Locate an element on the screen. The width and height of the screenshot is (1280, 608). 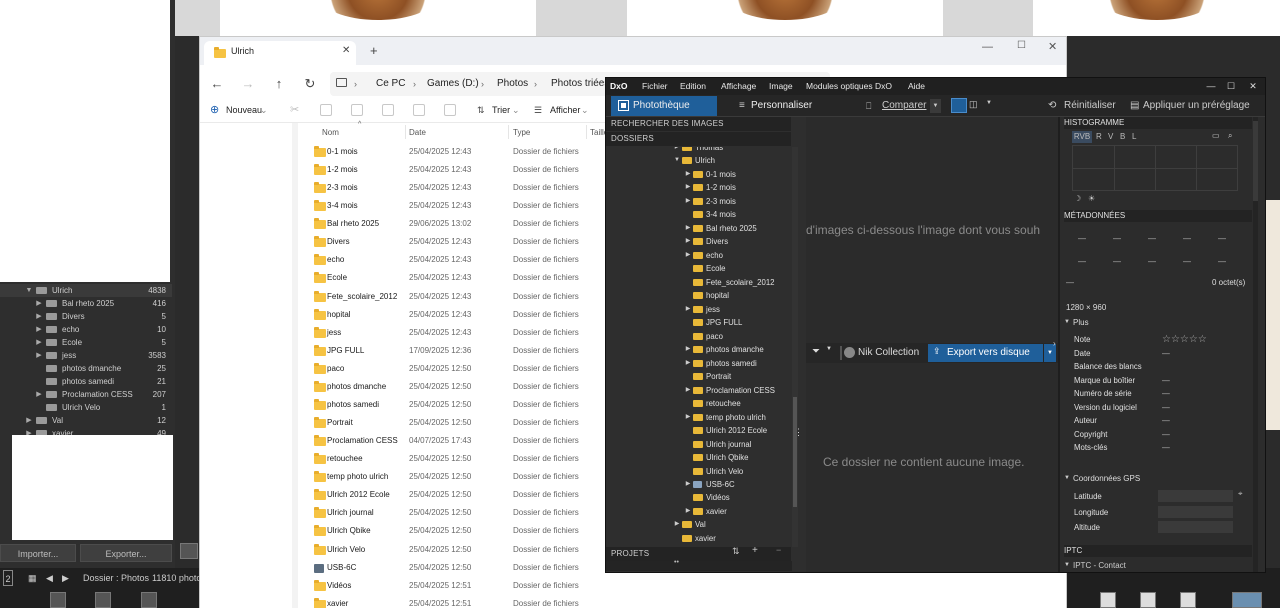
folder-tree-item: ▶ photos samedi is located at coordinates (699, 364).